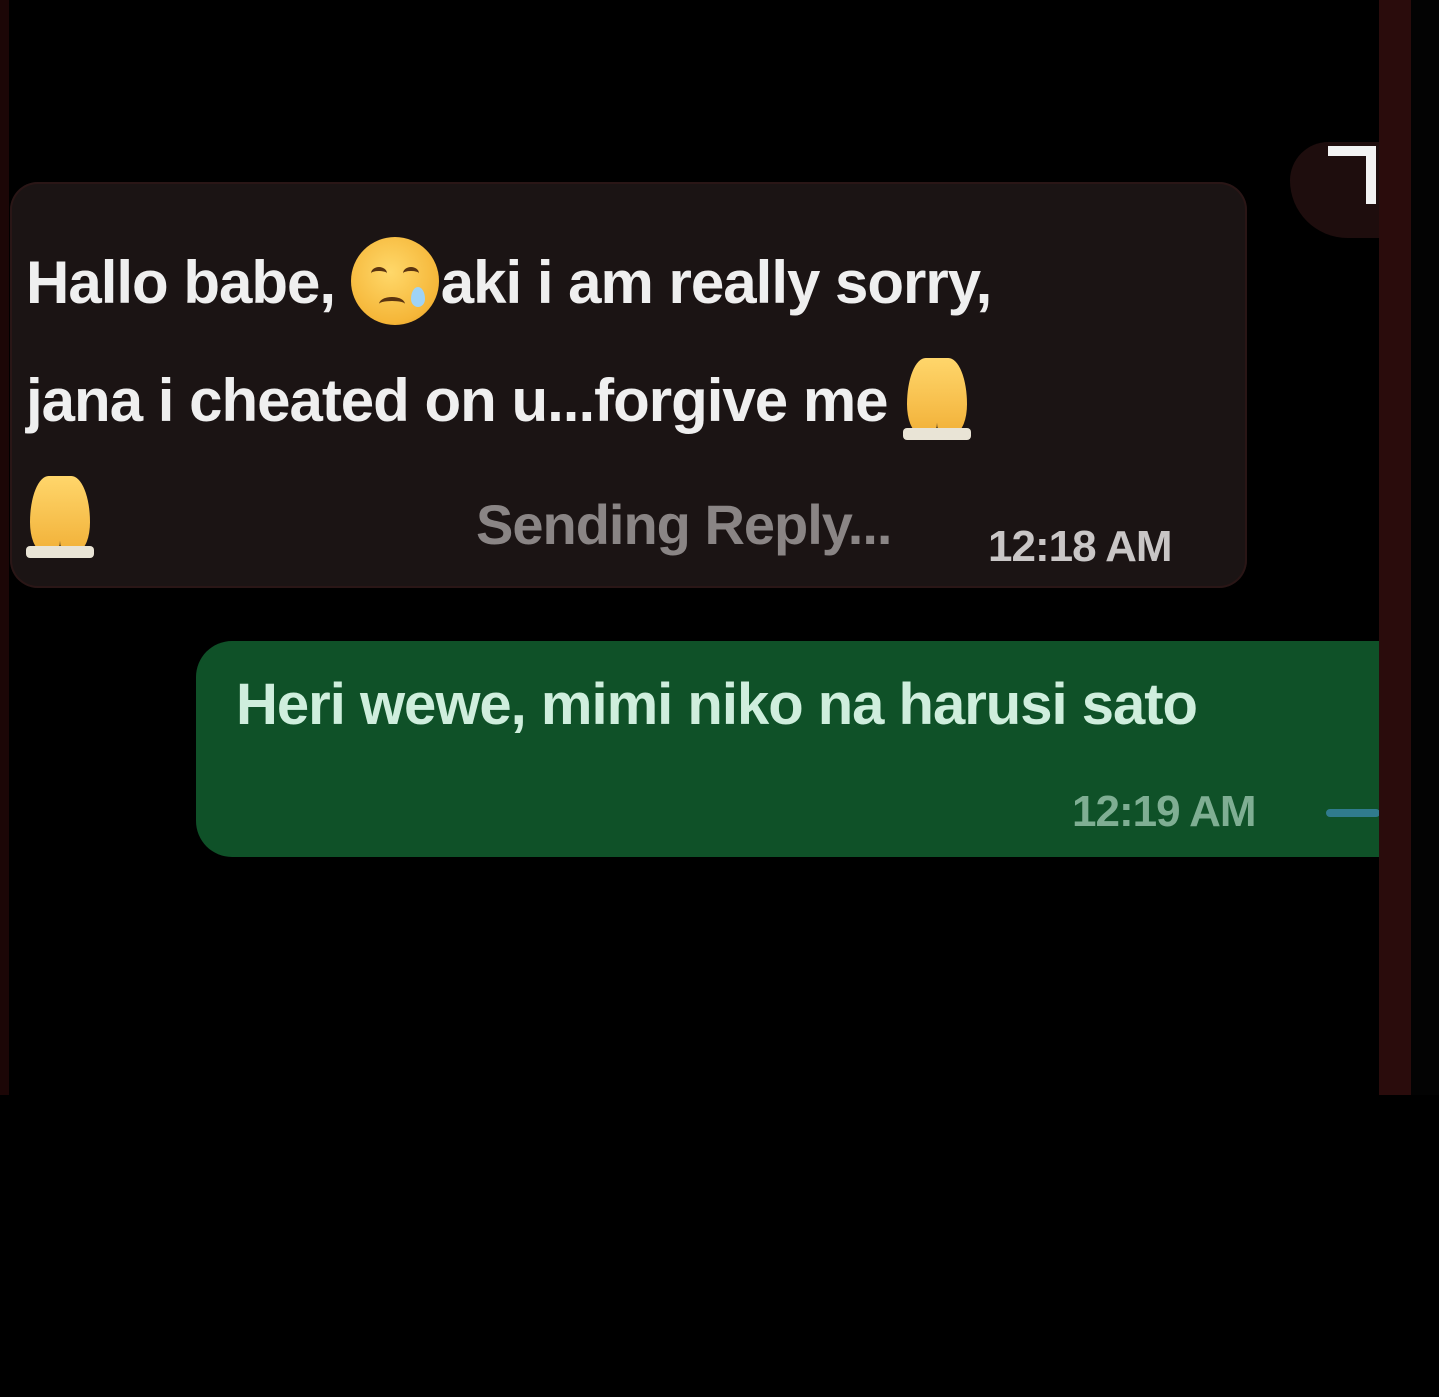 The image size is (1439, 1397). What do you see at coordinates (378, 273) in the screenshot?
I see `face-eye-left` at bounding box center [378, 273].